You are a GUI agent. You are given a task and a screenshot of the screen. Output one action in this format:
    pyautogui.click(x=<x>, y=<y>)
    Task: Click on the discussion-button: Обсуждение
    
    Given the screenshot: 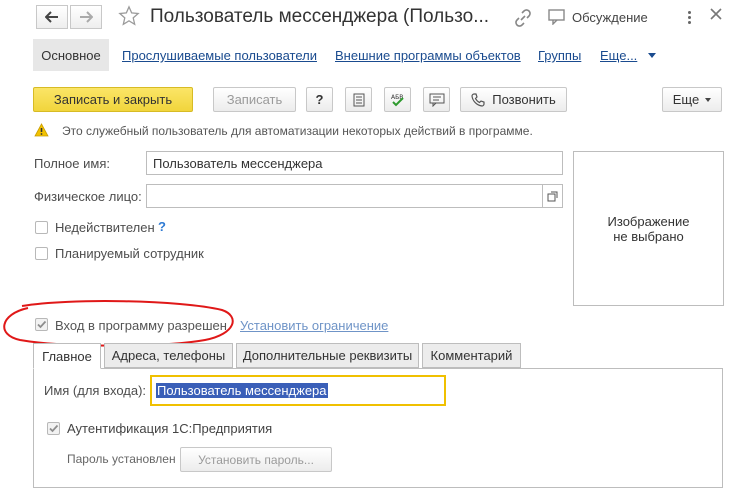 What is the action you would take?
    pyautogui.click(x=598, y=17)
    